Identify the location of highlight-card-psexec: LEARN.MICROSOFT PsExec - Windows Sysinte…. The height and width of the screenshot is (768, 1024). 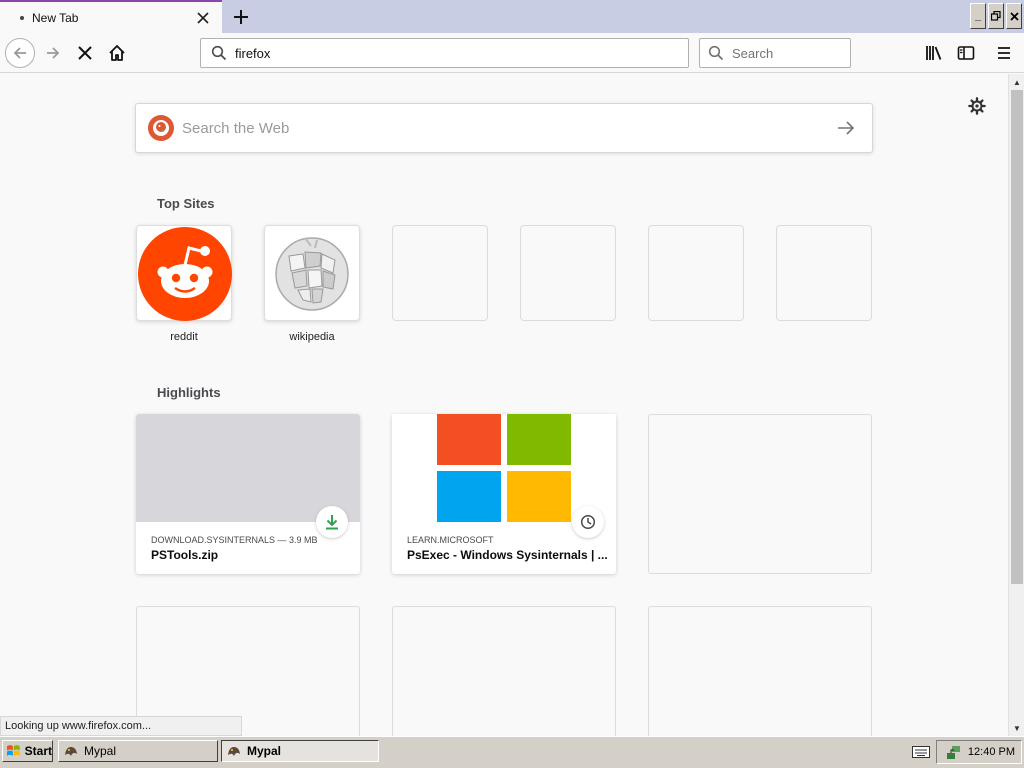
(504, 494).